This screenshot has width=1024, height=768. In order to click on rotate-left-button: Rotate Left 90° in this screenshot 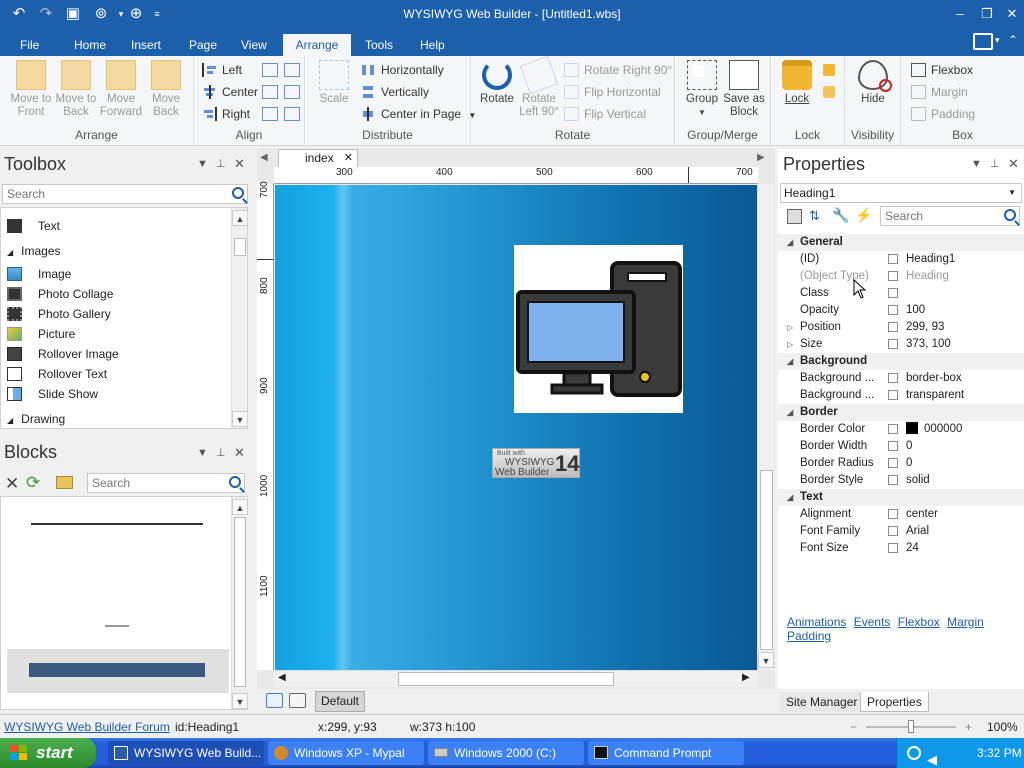, I will do `click(539, 87)`.